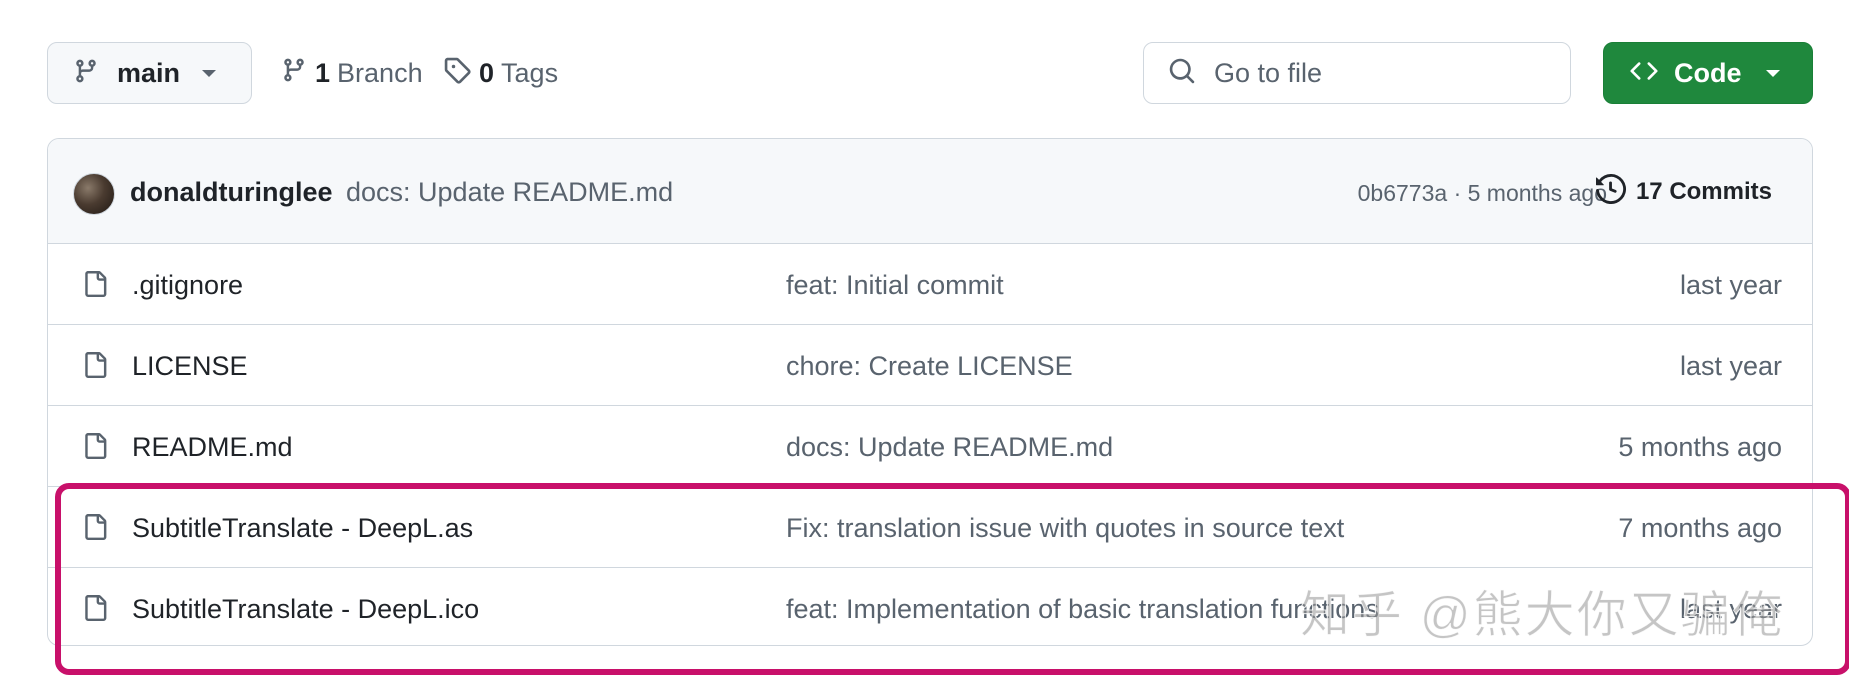  What do you see at coordinates (302, 528) in the screenshot?
I see `file-name-link: SubtitleTranslate - DeepL.as` at bounding box center [302, 528].